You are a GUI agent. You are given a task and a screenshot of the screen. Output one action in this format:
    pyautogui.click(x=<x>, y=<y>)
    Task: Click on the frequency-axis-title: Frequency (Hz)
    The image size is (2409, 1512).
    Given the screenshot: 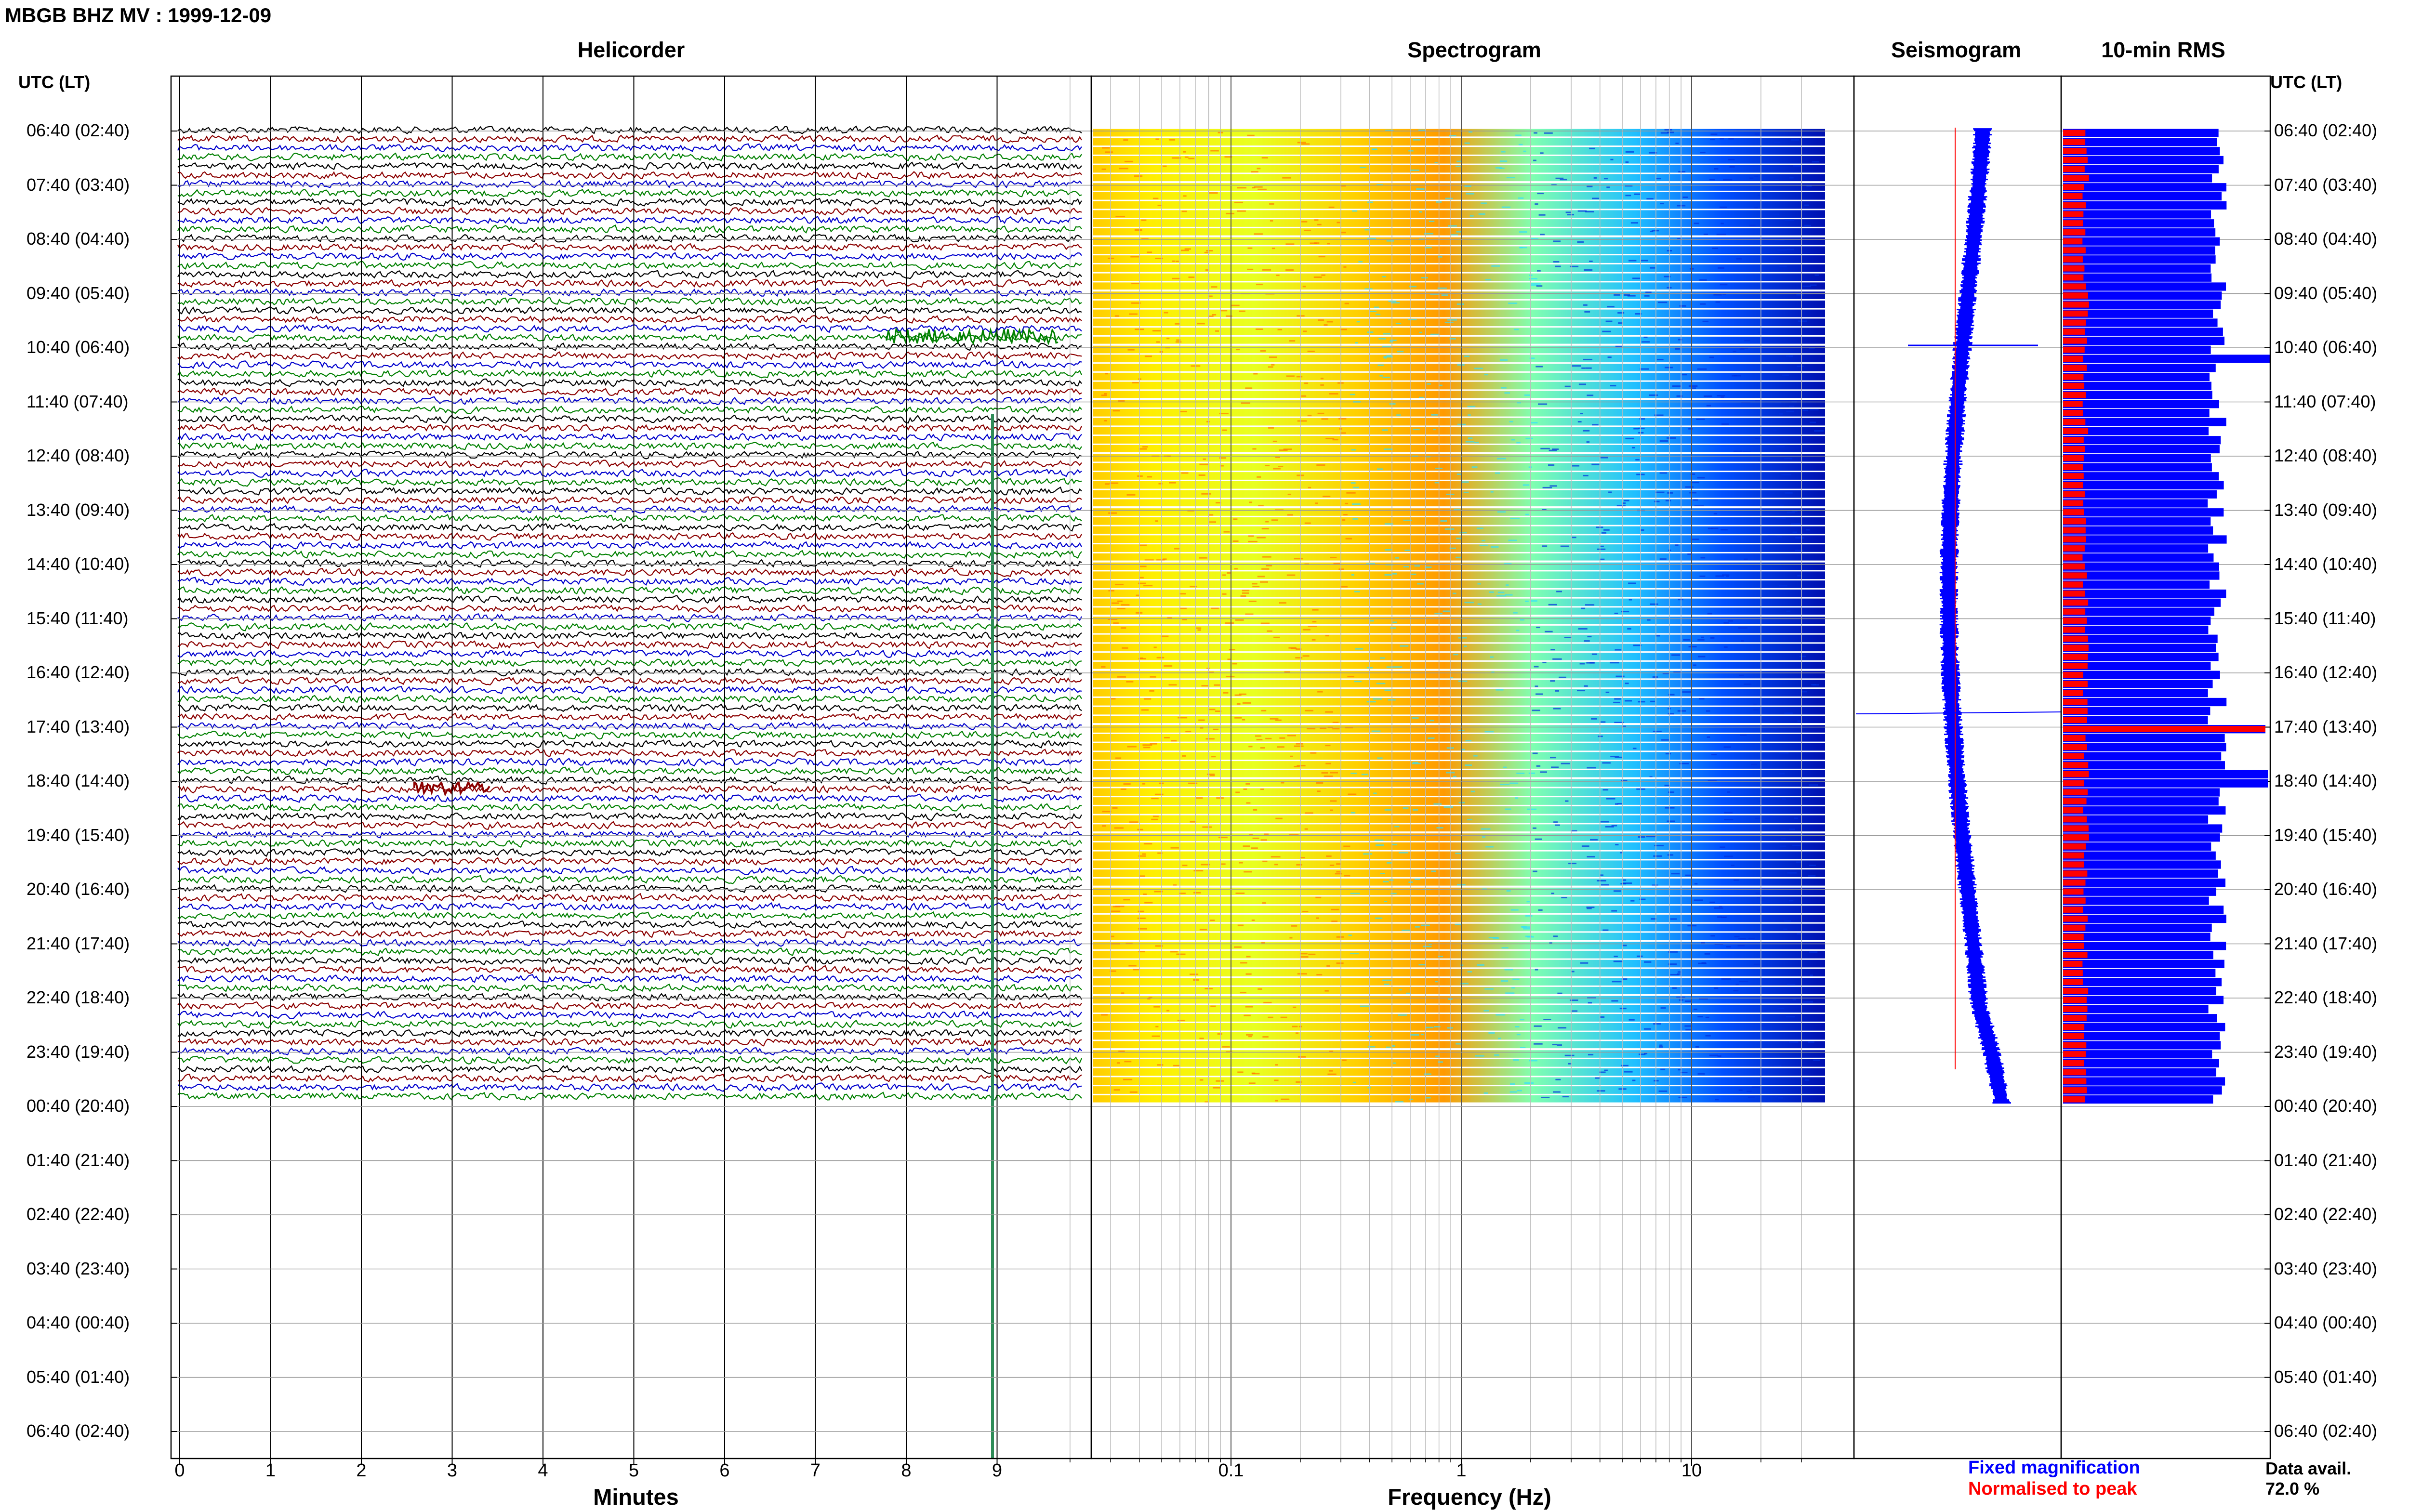 What is the action you would take?
    pyautogui.click(x=1469, y=1497)
    